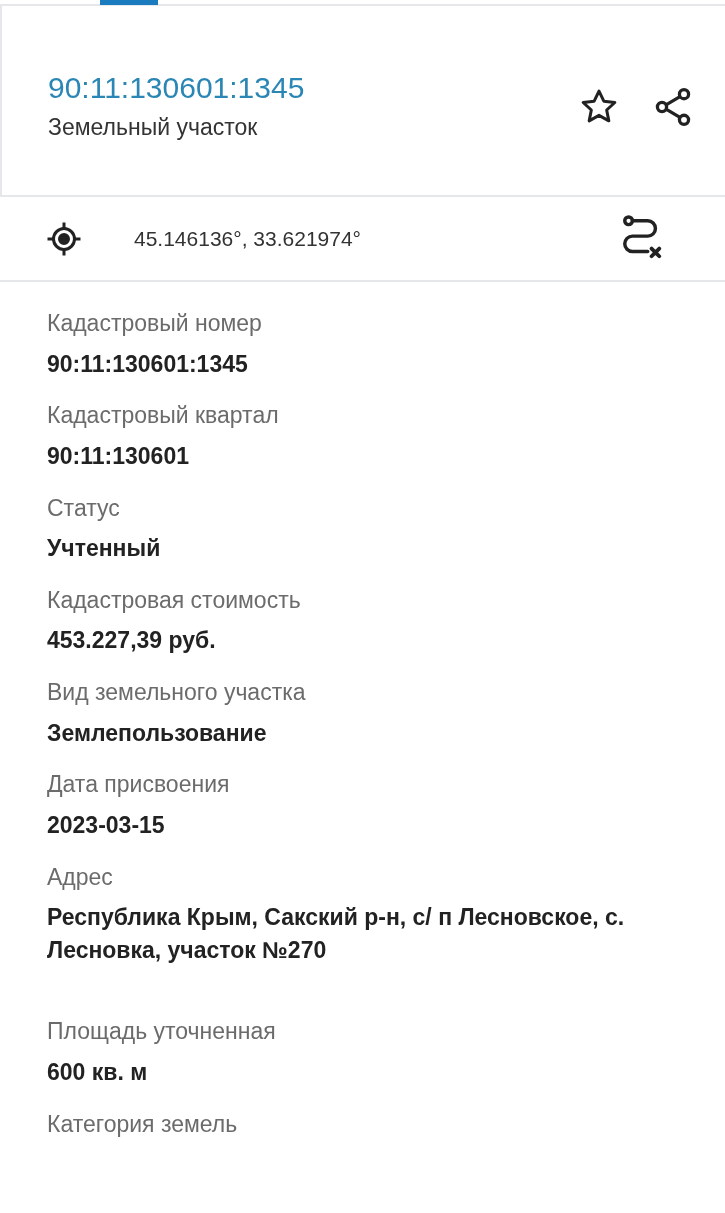 The width and height of the screenshot is (725, 1213). Describe the element at coordinates (143, 1124) in the screenshot. I see `field-label: Категория земель` at that location.